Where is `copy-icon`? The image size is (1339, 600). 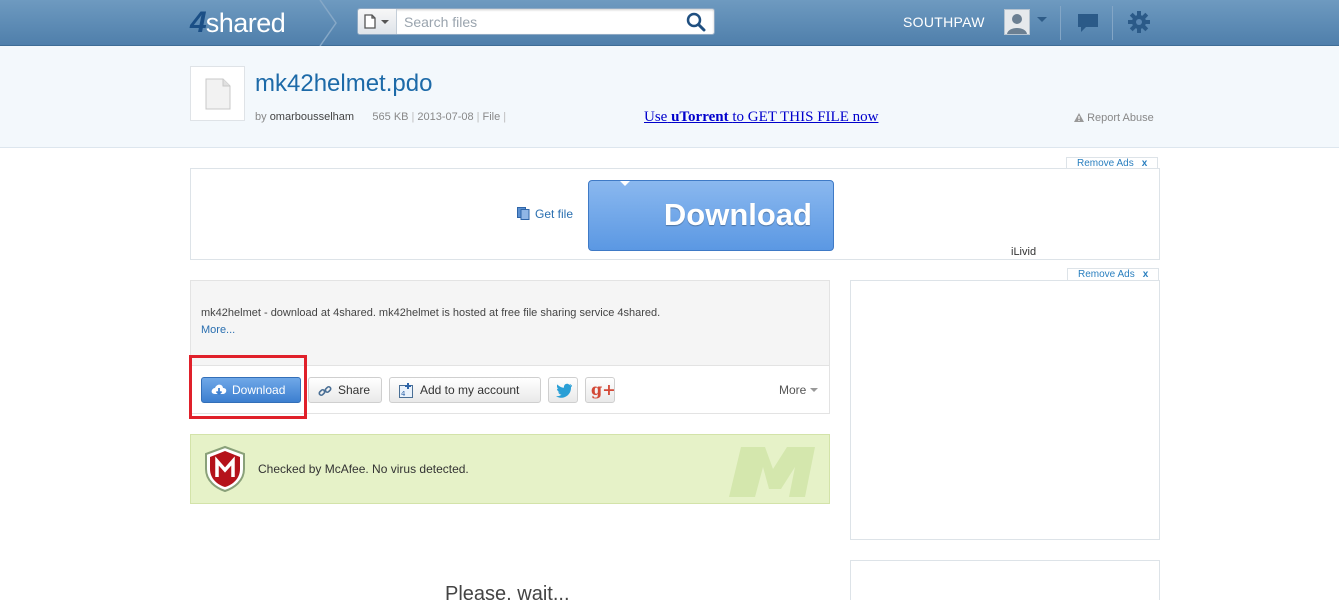 copy-icon is located at coordinates (523, 213).